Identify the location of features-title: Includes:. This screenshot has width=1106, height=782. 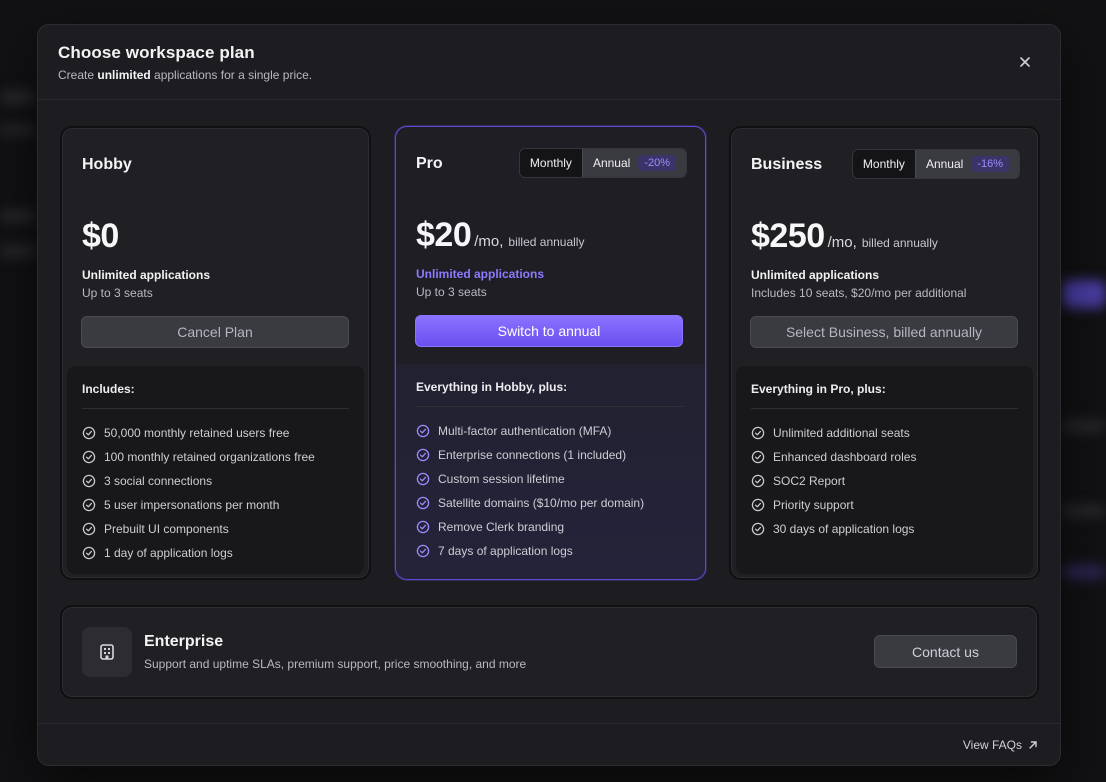
(215, 395).